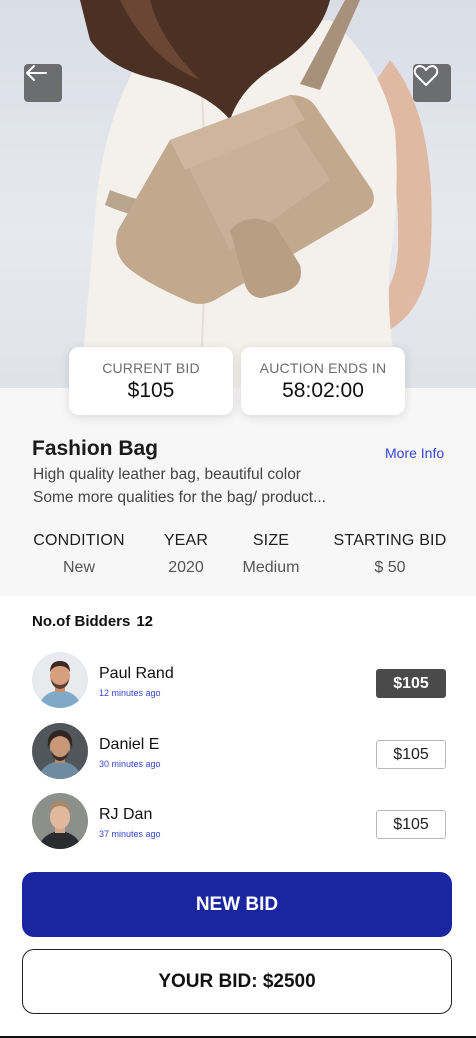 This screenshot has width=476, height=1038. Describe the element at coordinates (390, 540) in the screenshot. I see `spec-label: STARTING BID` at that location.